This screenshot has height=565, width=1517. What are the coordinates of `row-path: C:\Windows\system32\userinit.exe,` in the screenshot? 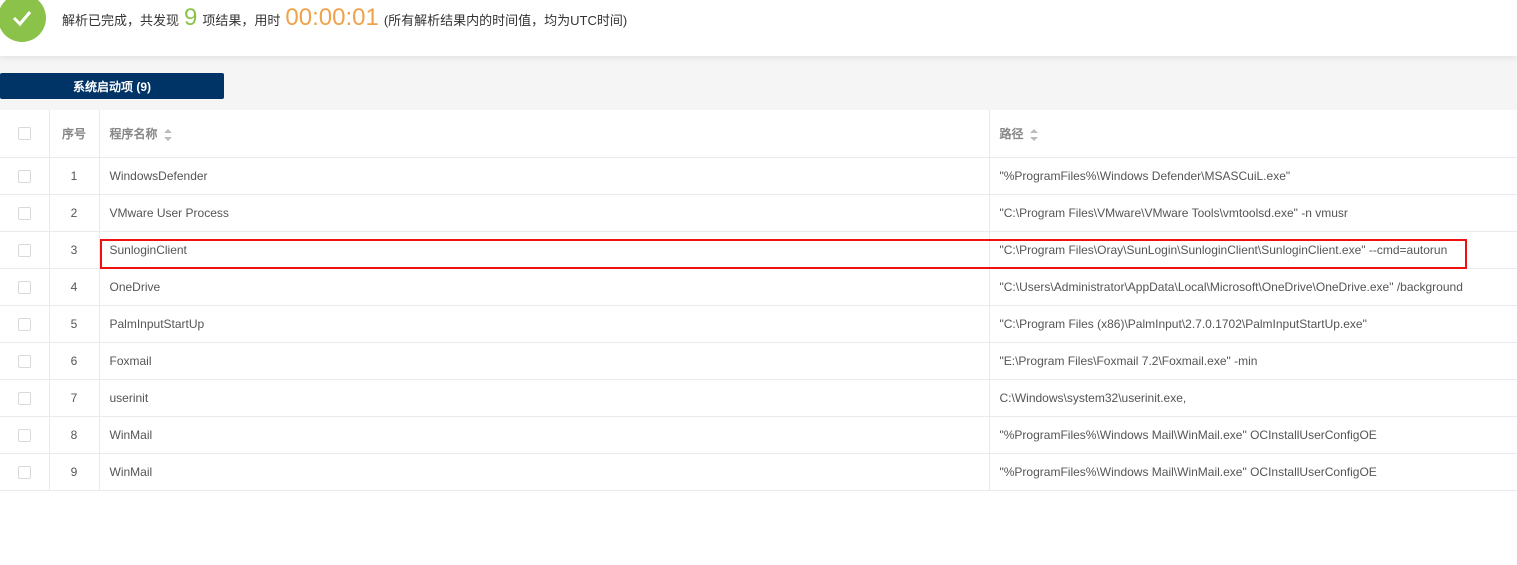 It's located at (1253, 398).